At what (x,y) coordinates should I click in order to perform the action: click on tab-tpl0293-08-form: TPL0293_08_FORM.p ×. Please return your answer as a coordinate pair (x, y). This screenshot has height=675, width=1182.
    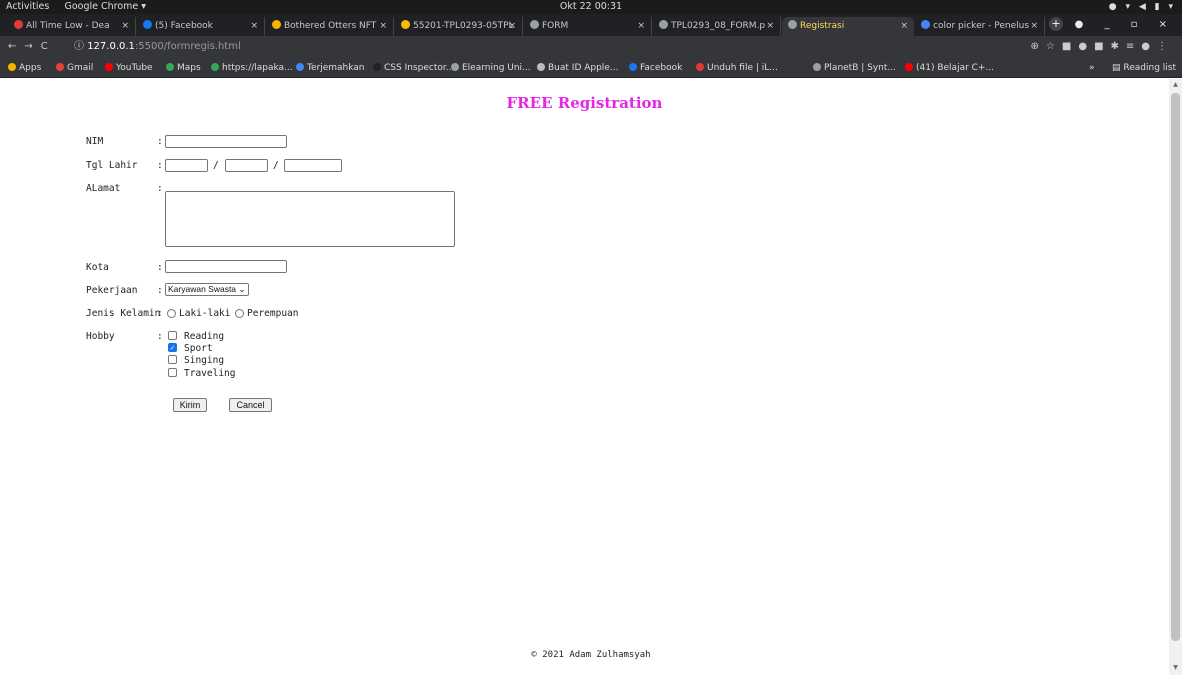
    Looking at the image, I should click on (717, 26).